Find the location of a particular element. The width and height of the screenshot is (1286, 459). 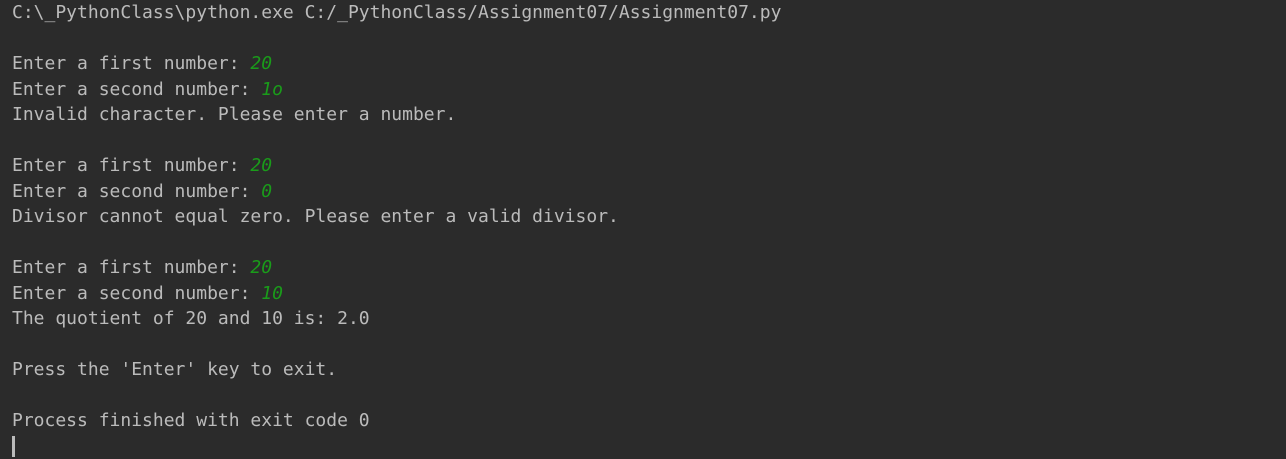

text-cursor is located at coordinates (13, 446).